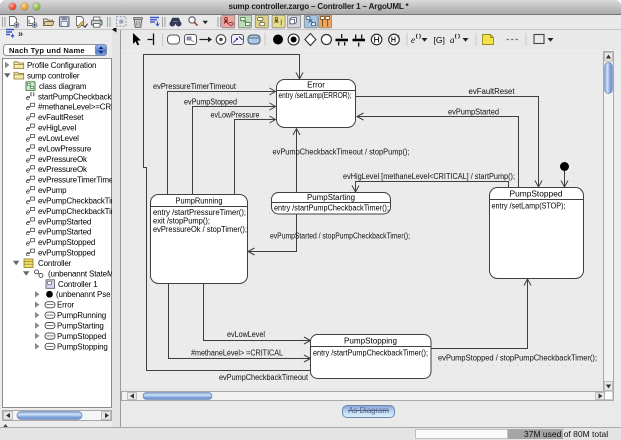 The height and width of the screenshot is (440, 621). What do you see at coordinates (413, 40) in the screenshot?
I see `svg-text: e` at bounding box center [413, 40].